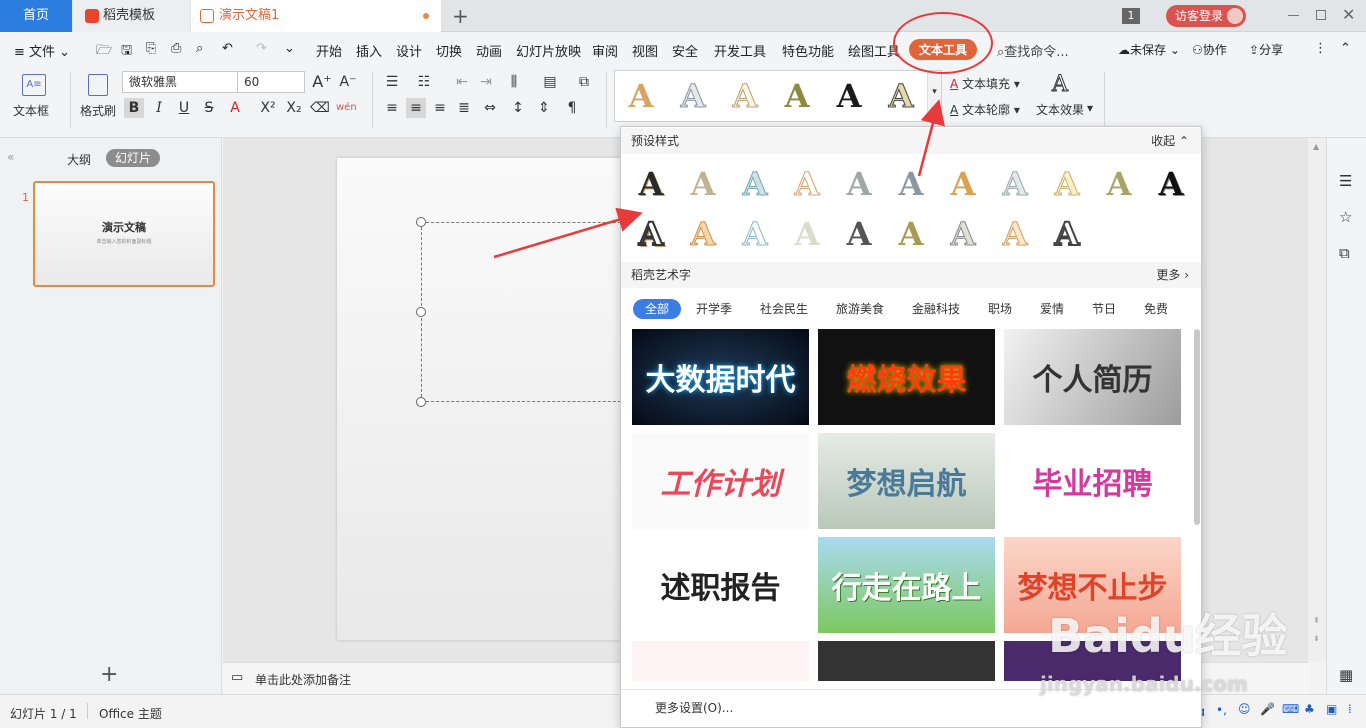 This screenshot has width=1366, height=728. Describe the element at coordinates (1168, 636) in the screenshot. I see `watermark-brand: Baidu经验` at that location.